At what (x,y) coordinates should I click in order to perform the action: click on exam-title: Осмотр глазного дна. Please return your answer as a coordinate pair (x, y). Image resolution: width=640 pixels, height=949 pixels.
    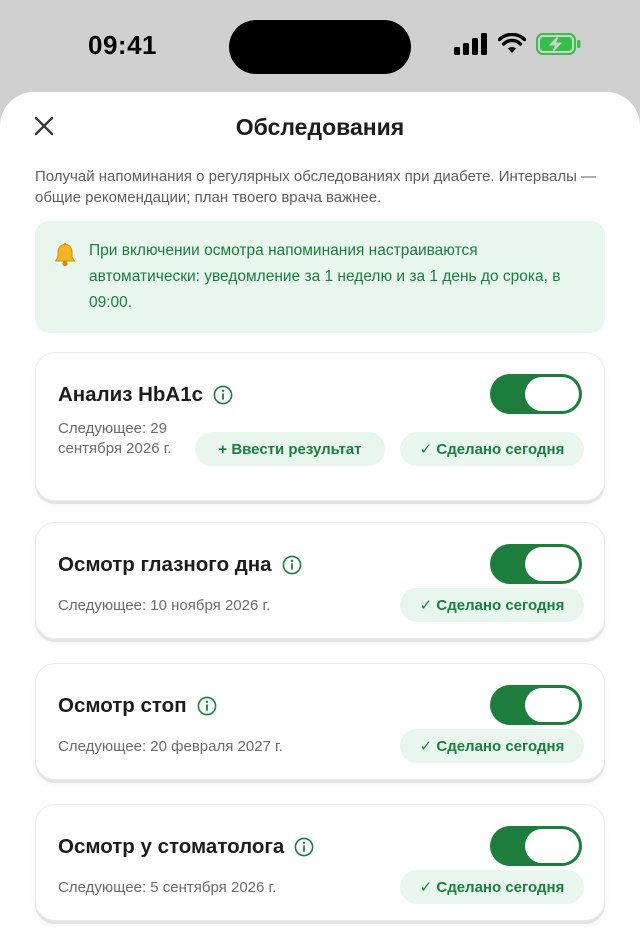
    Looking at the image, I should click on (180, 565).